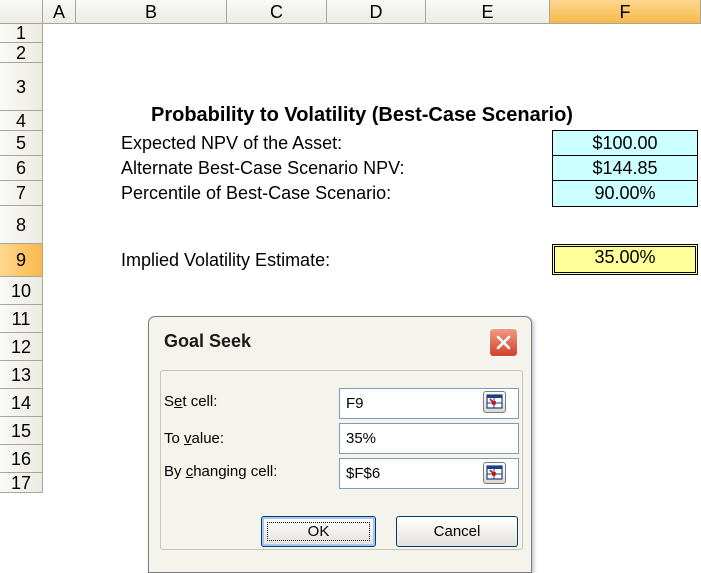  I want to click on row-header-15: 15, so click(21, 431).